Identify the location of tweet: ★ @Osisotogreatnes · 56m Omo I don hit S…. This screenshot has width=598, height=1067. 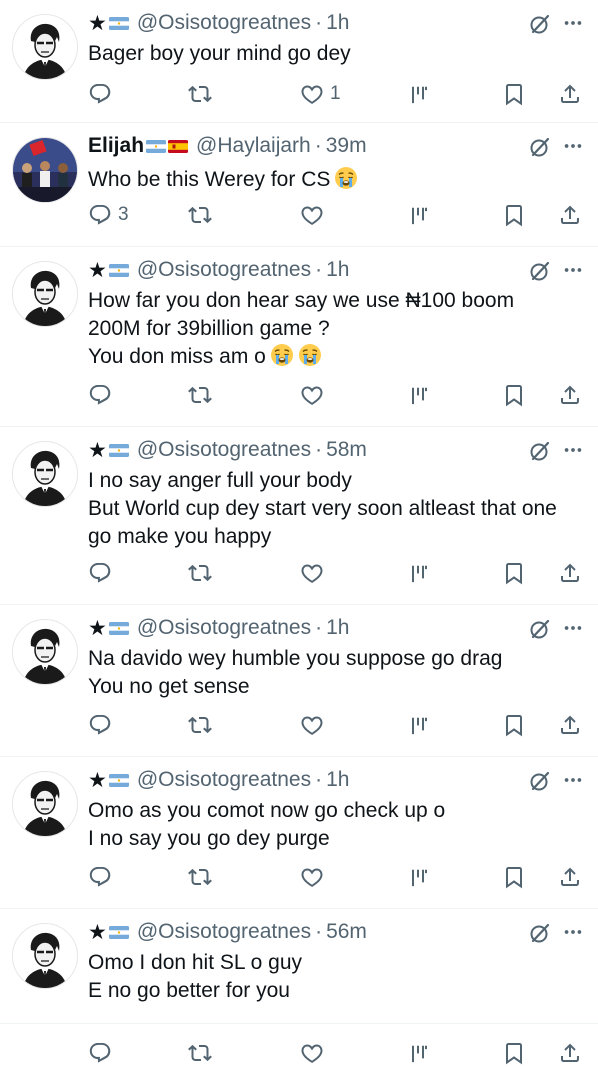
(299, 966).